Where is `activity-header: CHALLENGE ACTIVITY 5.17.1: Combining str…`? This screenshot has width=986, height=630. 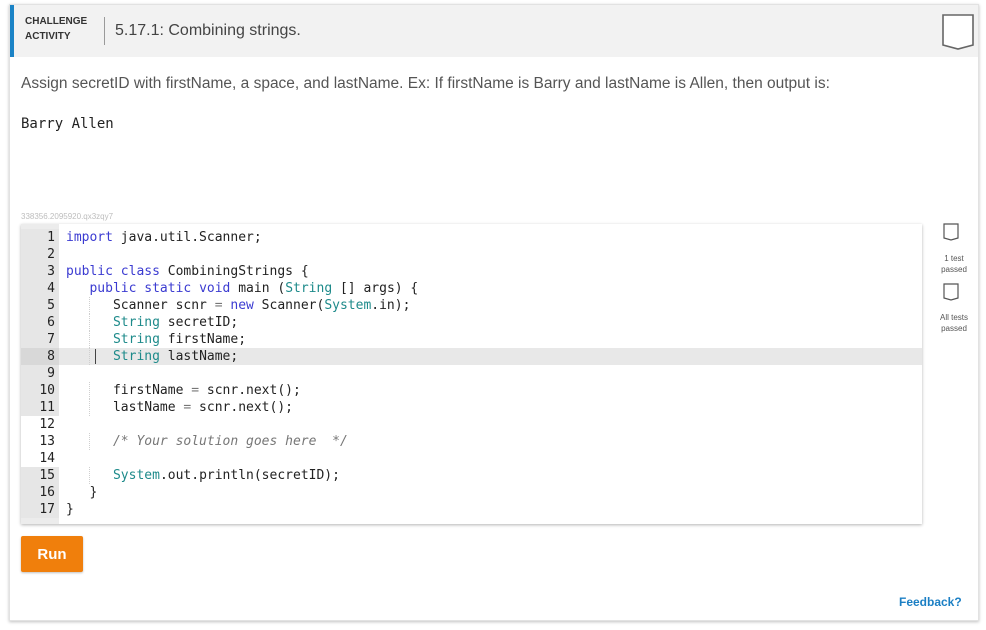 activity-header: CHALLENGE ACTIVITY 5.17.1: Combining str… is located at coordinates (494, 31).